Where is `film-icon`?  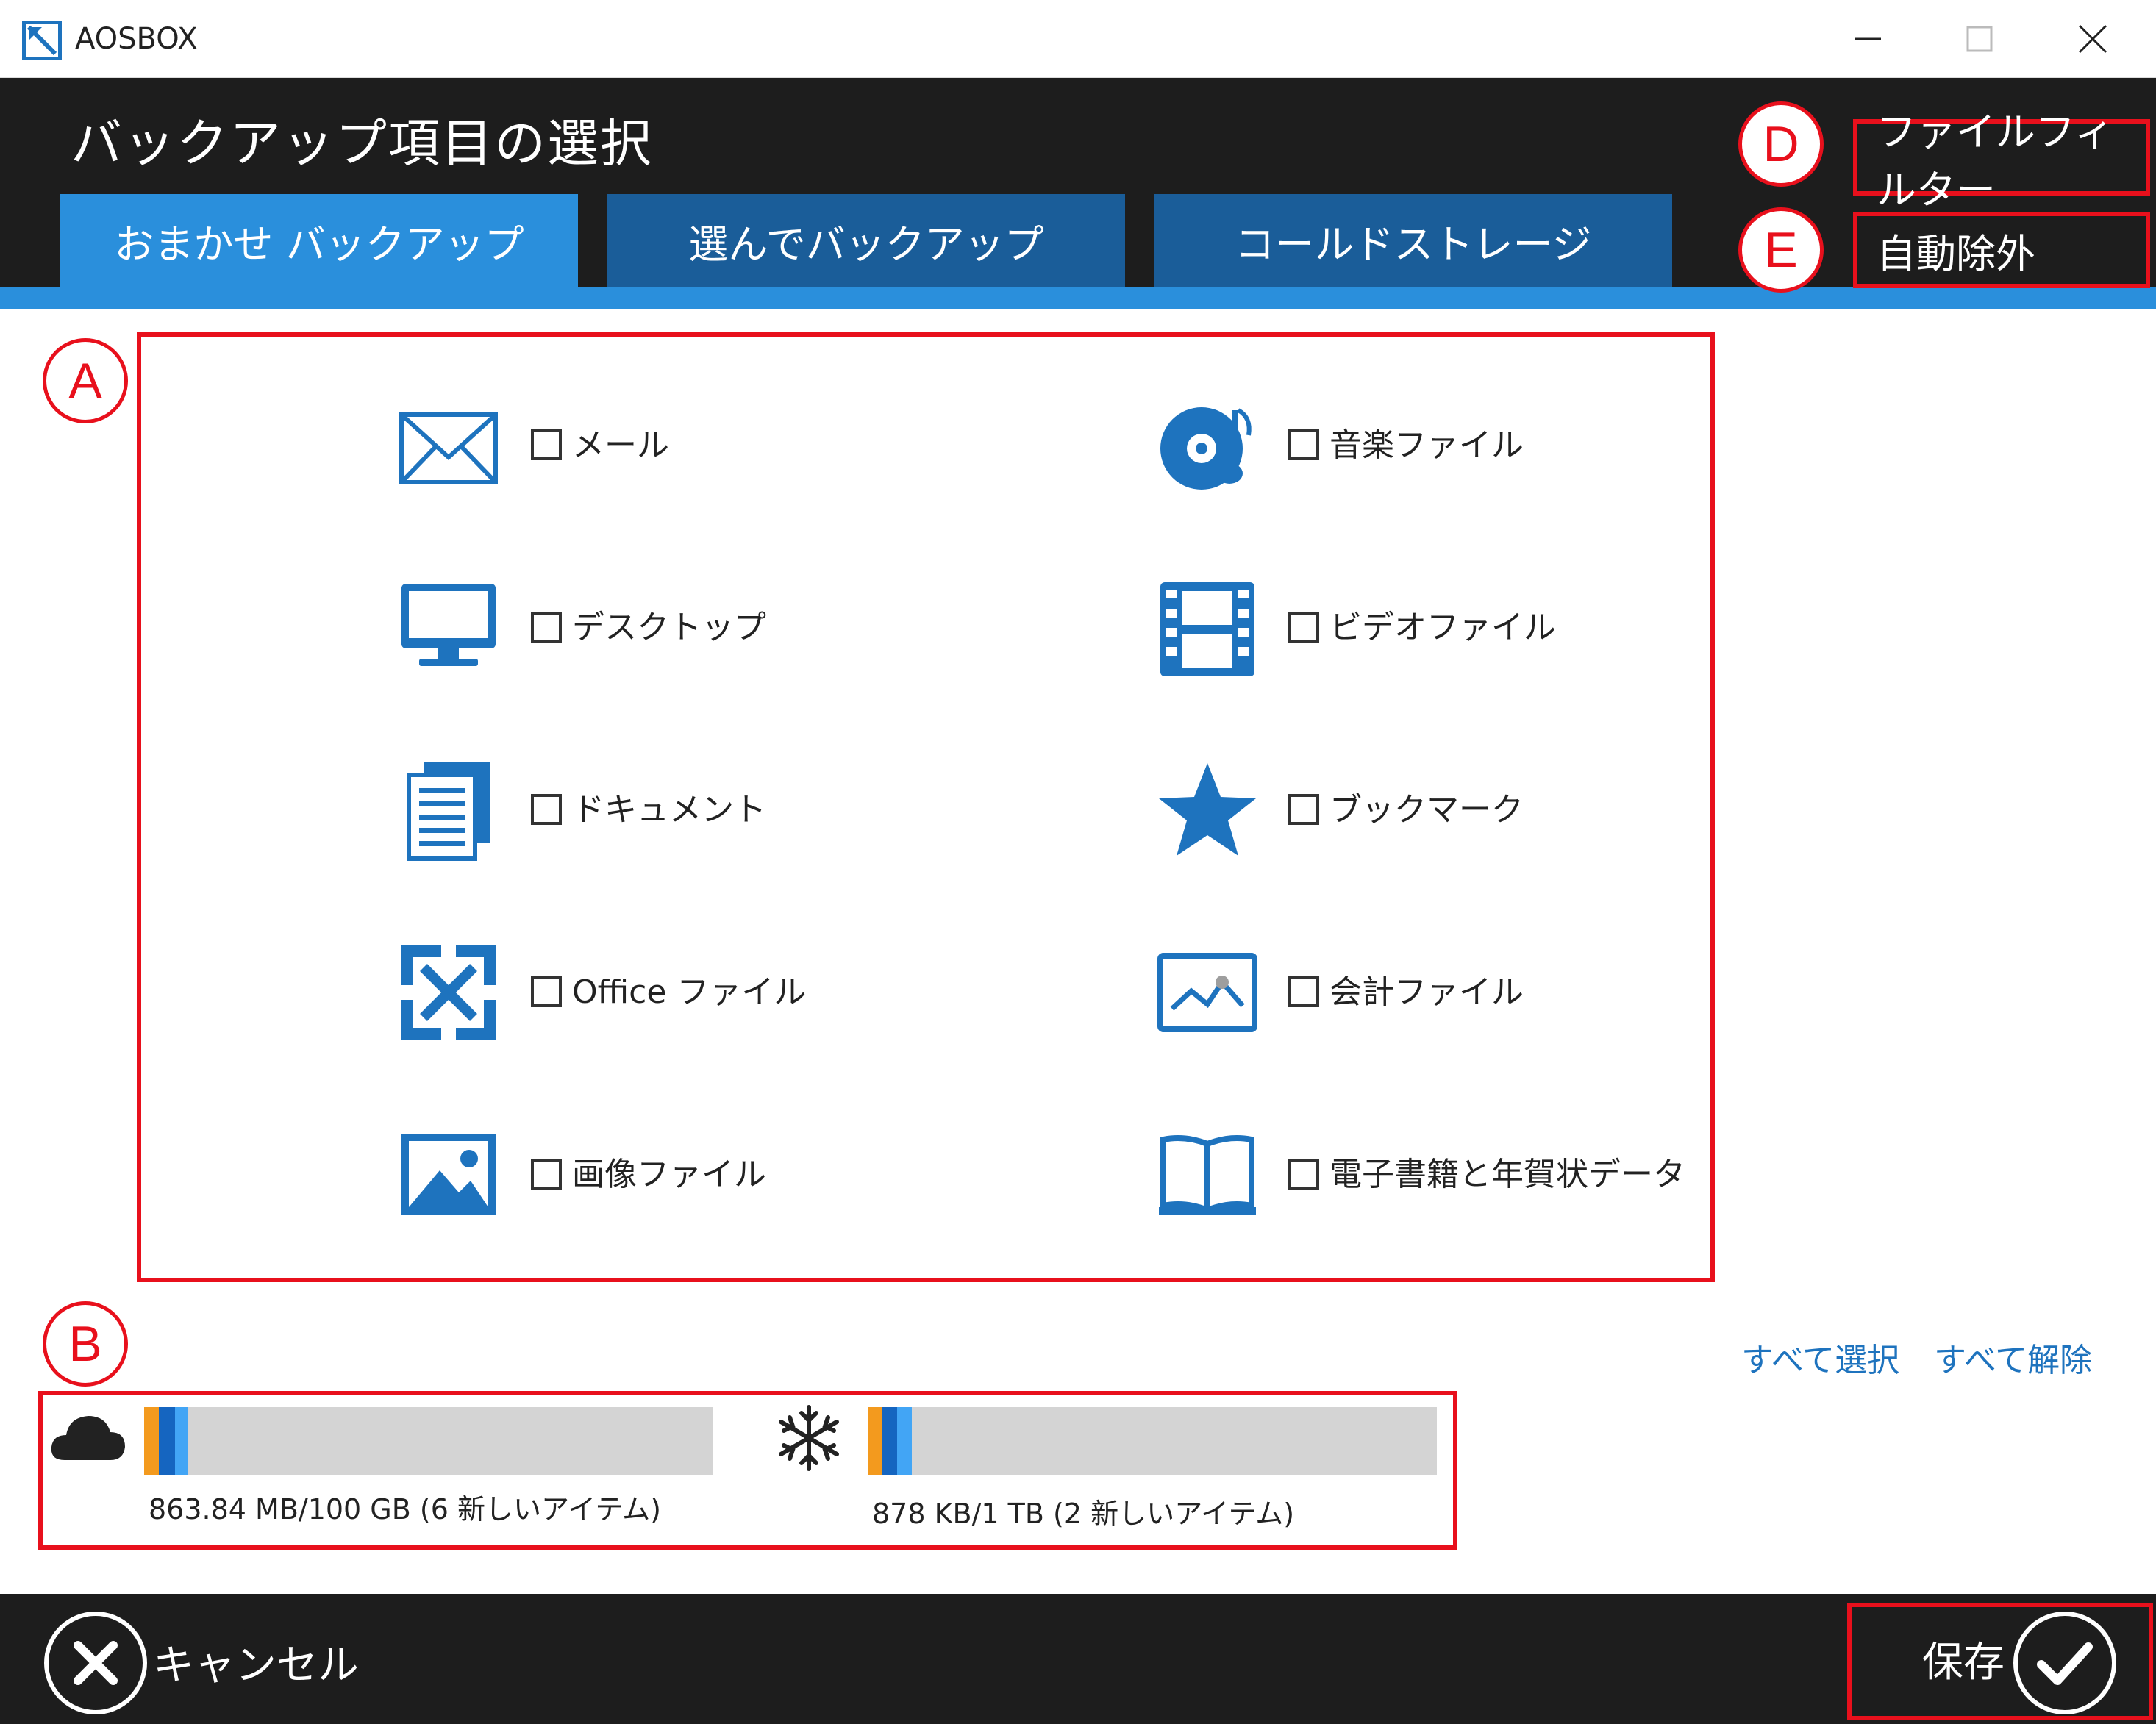
film-icon is located at coordinates (1207, 629).